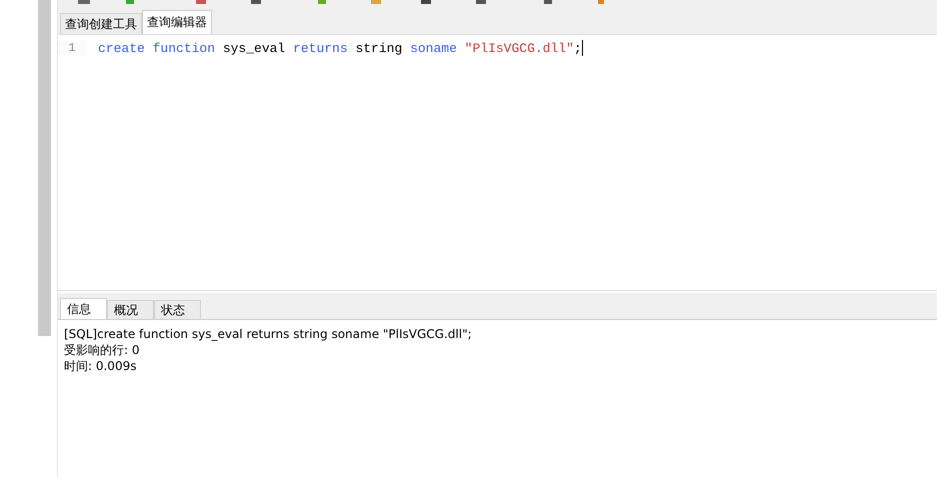  Describe the element at coordinates (268, 334) in the screenshot. I see `message-line: [SQL]create function sys_eval returns string soname "PlIsVGCG.dll";` at that location.